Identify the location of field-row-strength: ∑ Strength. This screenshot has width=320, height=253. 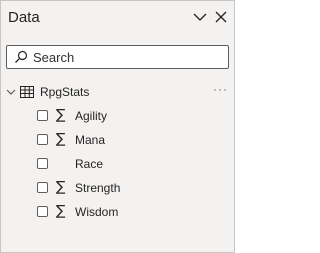
(117, 188).